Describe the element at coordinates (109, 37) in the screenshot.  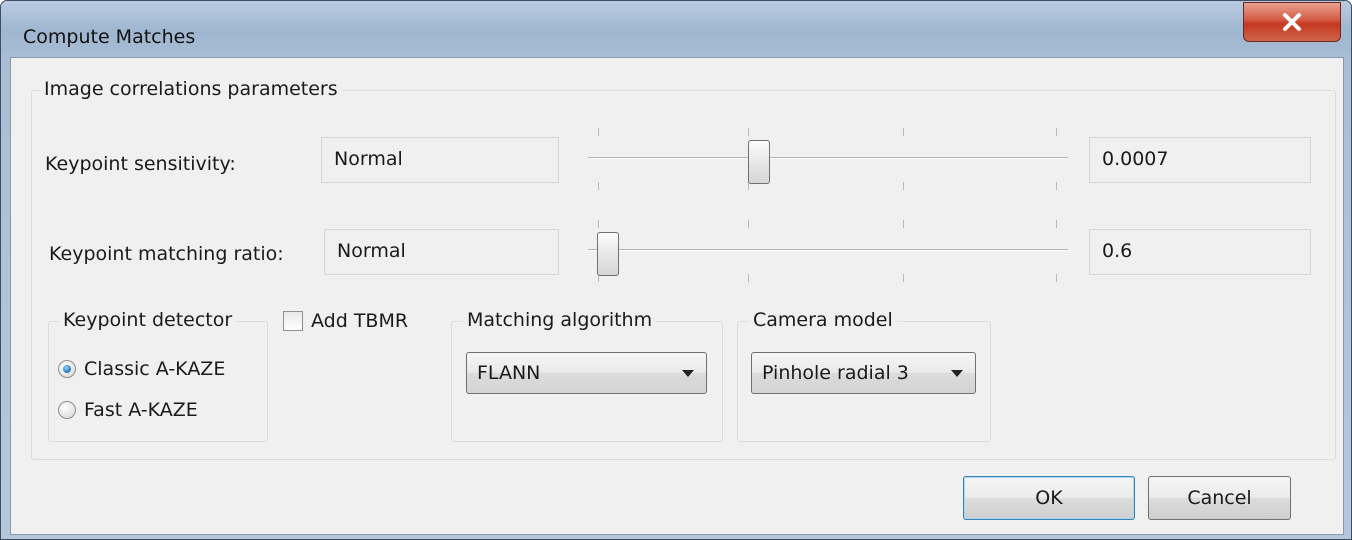
I see `window-title: Compute Matches` at that location.